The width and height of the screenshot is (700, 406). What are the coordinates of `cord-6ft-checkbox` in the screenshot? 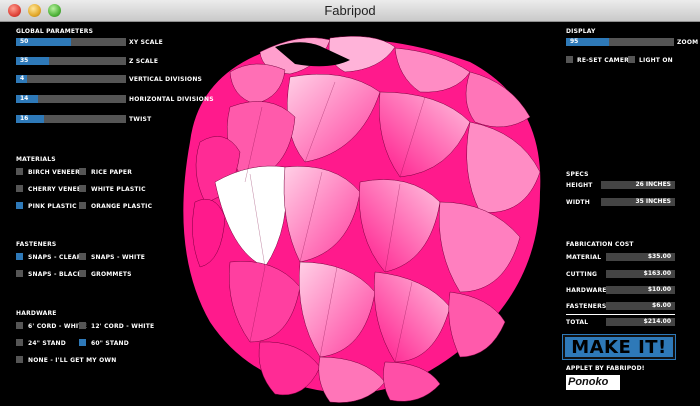 It's located at (19, 325).